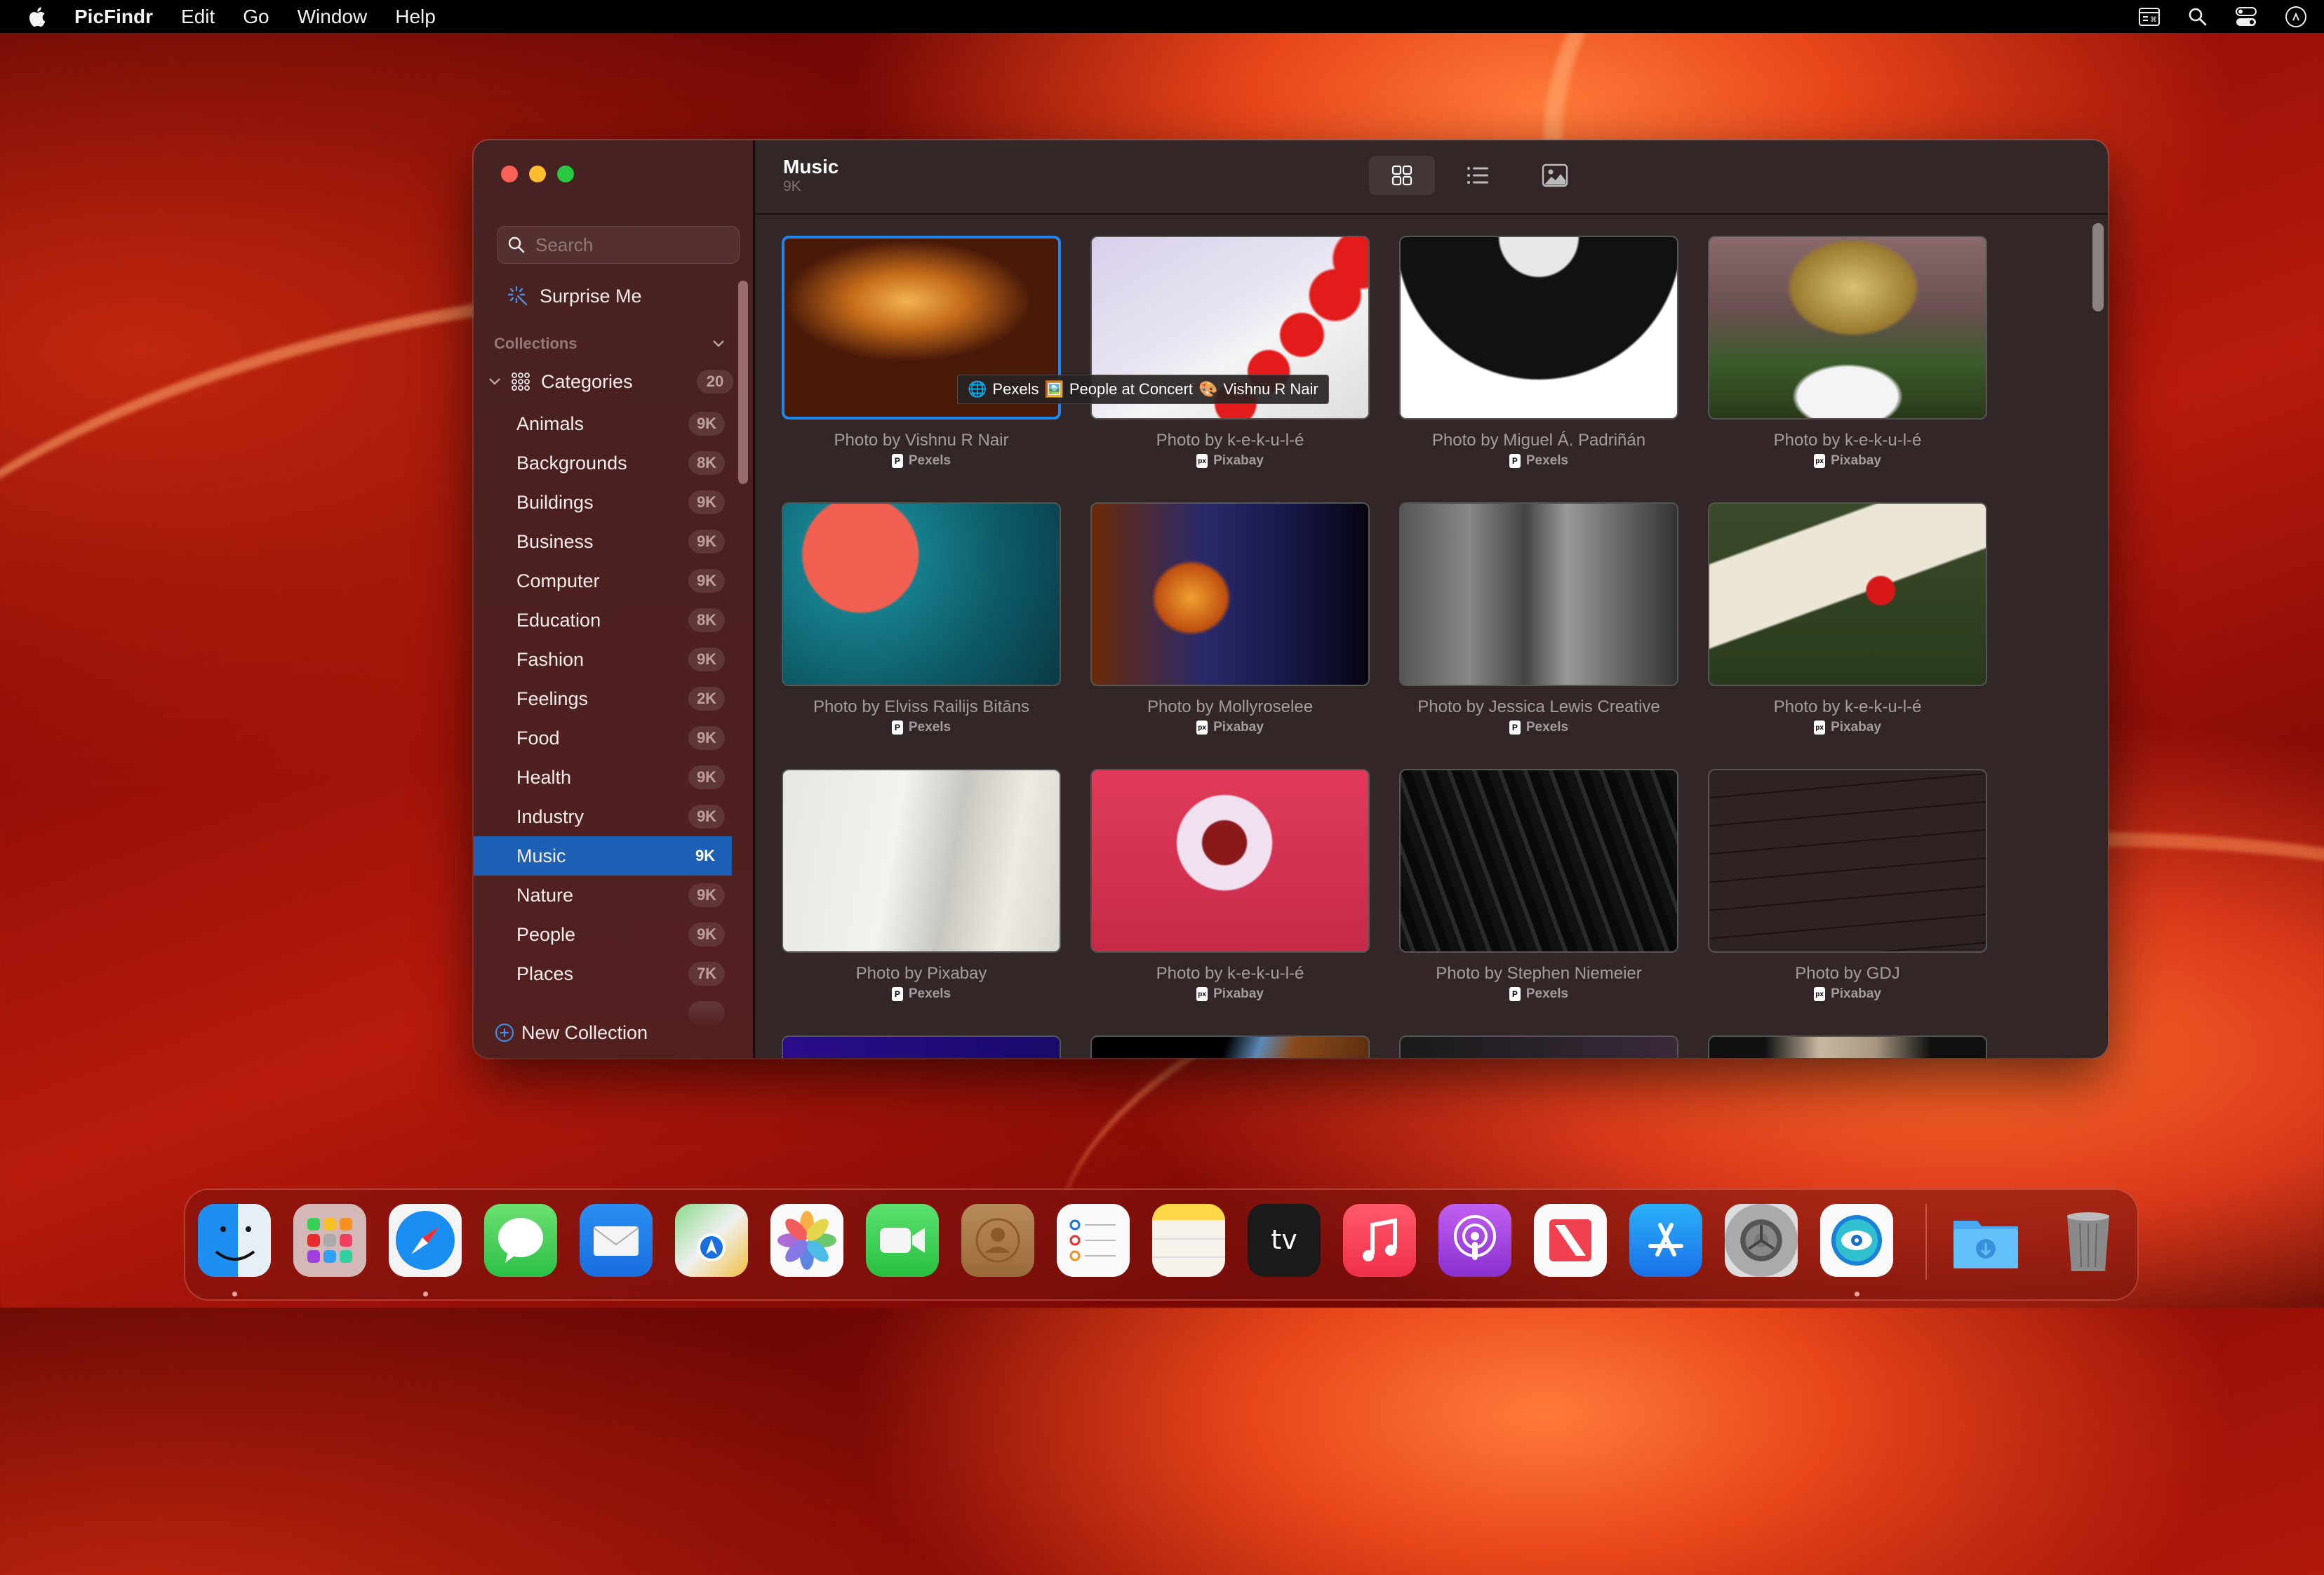 Image resolution: width=2324 pixels, height=1575 pixels. Describe the element at coordinates (520, 1240) in the screenshot. I see `dock-messages-icon` at that location.